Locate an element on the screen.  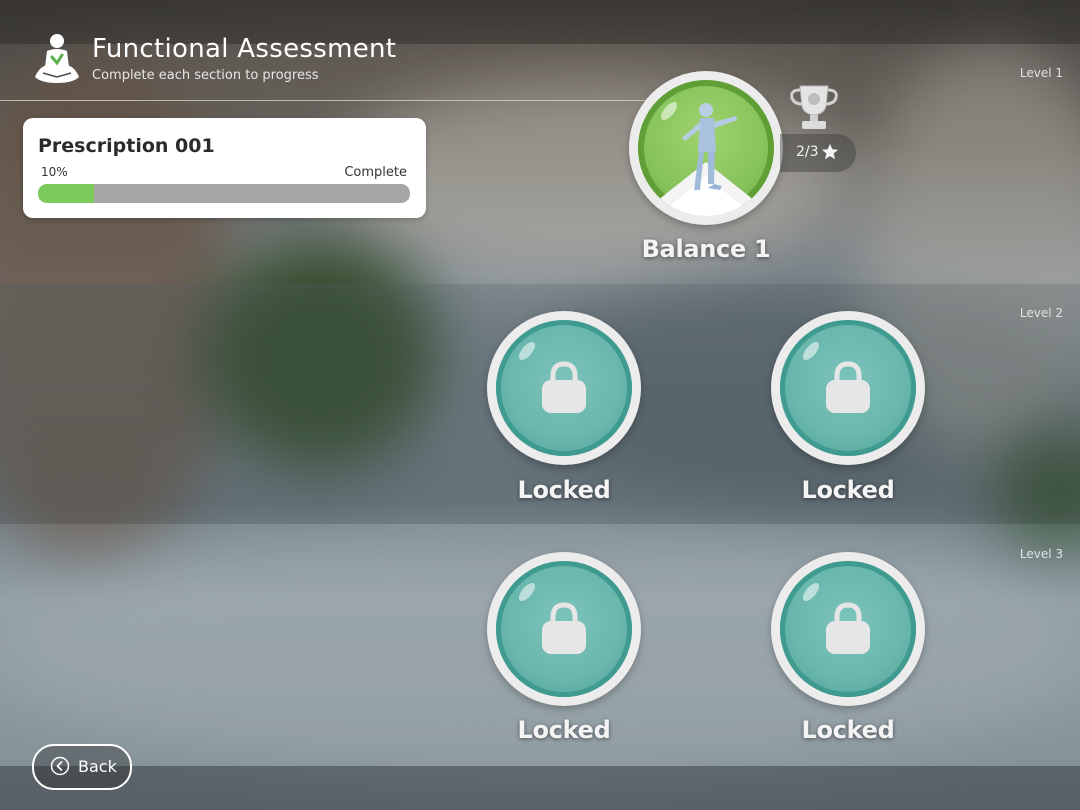
progress-percent: 10% is located at coordinates (54, 172).